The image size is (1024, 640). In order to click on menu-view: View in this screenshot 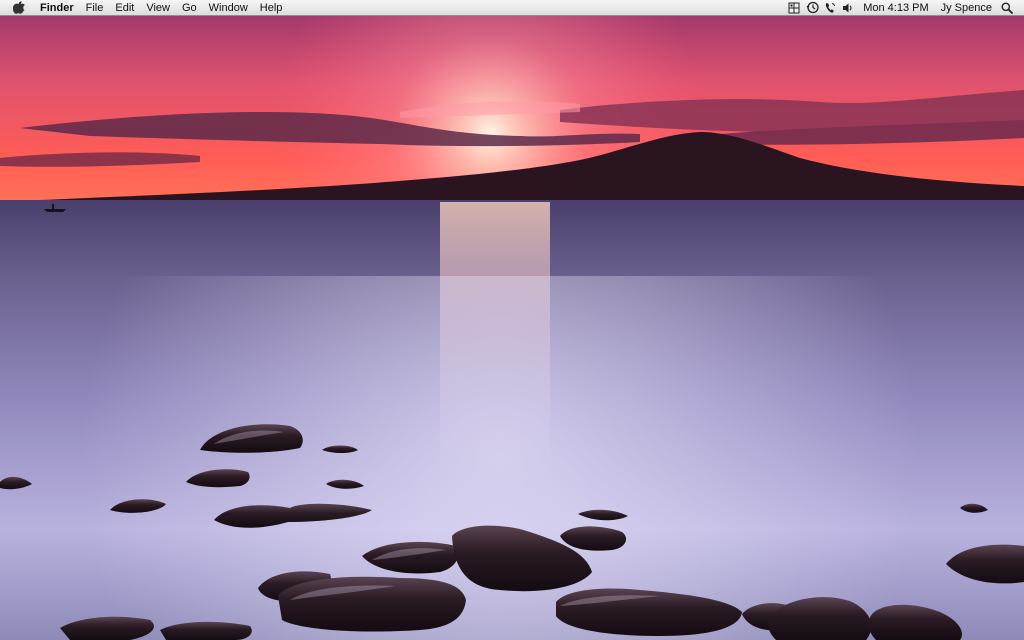, I will do `click(158, 8)`.